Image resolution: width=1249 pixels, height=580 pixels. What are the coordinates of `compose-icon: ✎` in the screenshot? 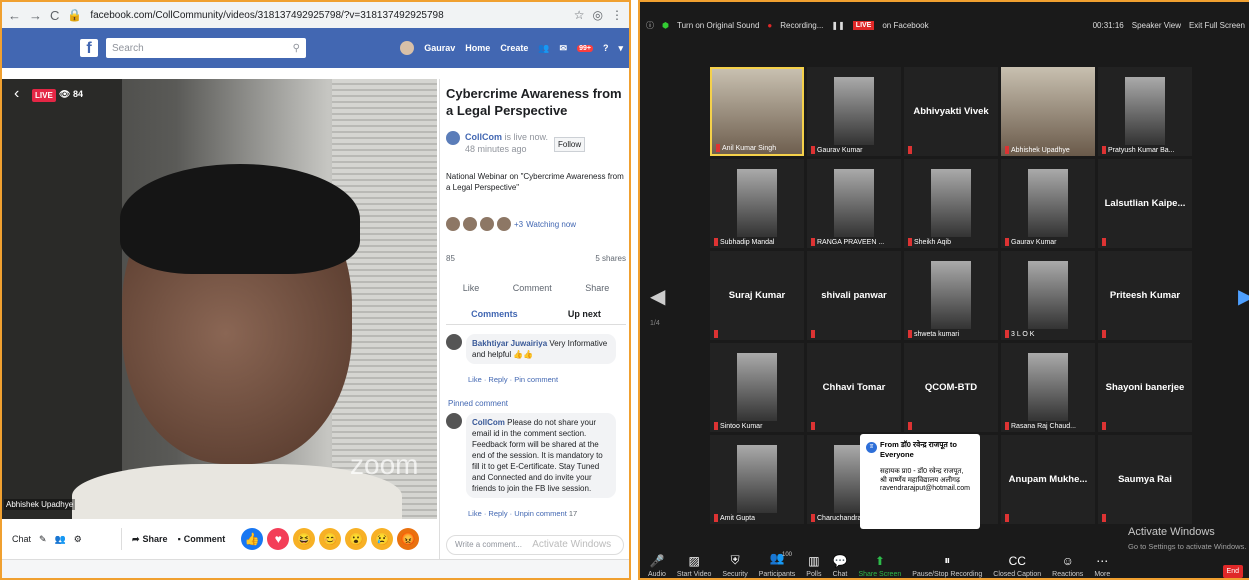 It's located at (43, 539).